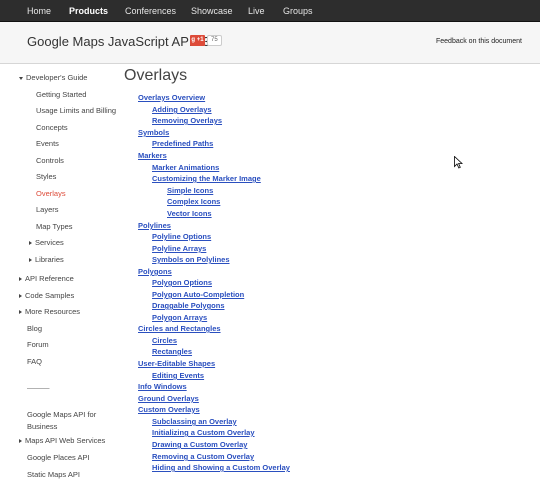 Image resolution: width=540 pixels, height=486 pixels. I want to click on toc-link-polygon-auto-completion: Polygon Auto-Completion, so click(198, 295).